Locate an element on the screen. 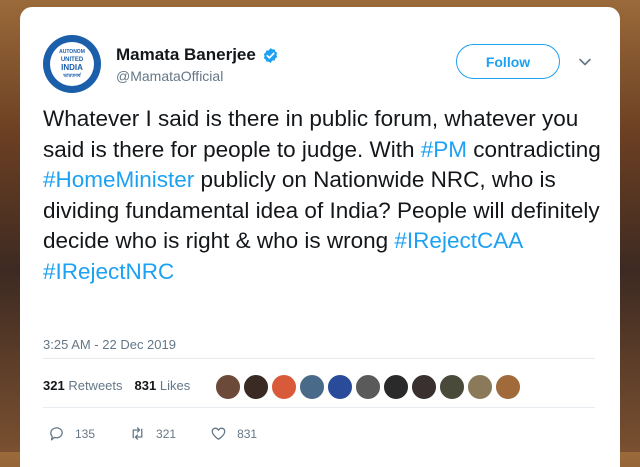  retweet-count: 321 is located at coordinates (166, 433).